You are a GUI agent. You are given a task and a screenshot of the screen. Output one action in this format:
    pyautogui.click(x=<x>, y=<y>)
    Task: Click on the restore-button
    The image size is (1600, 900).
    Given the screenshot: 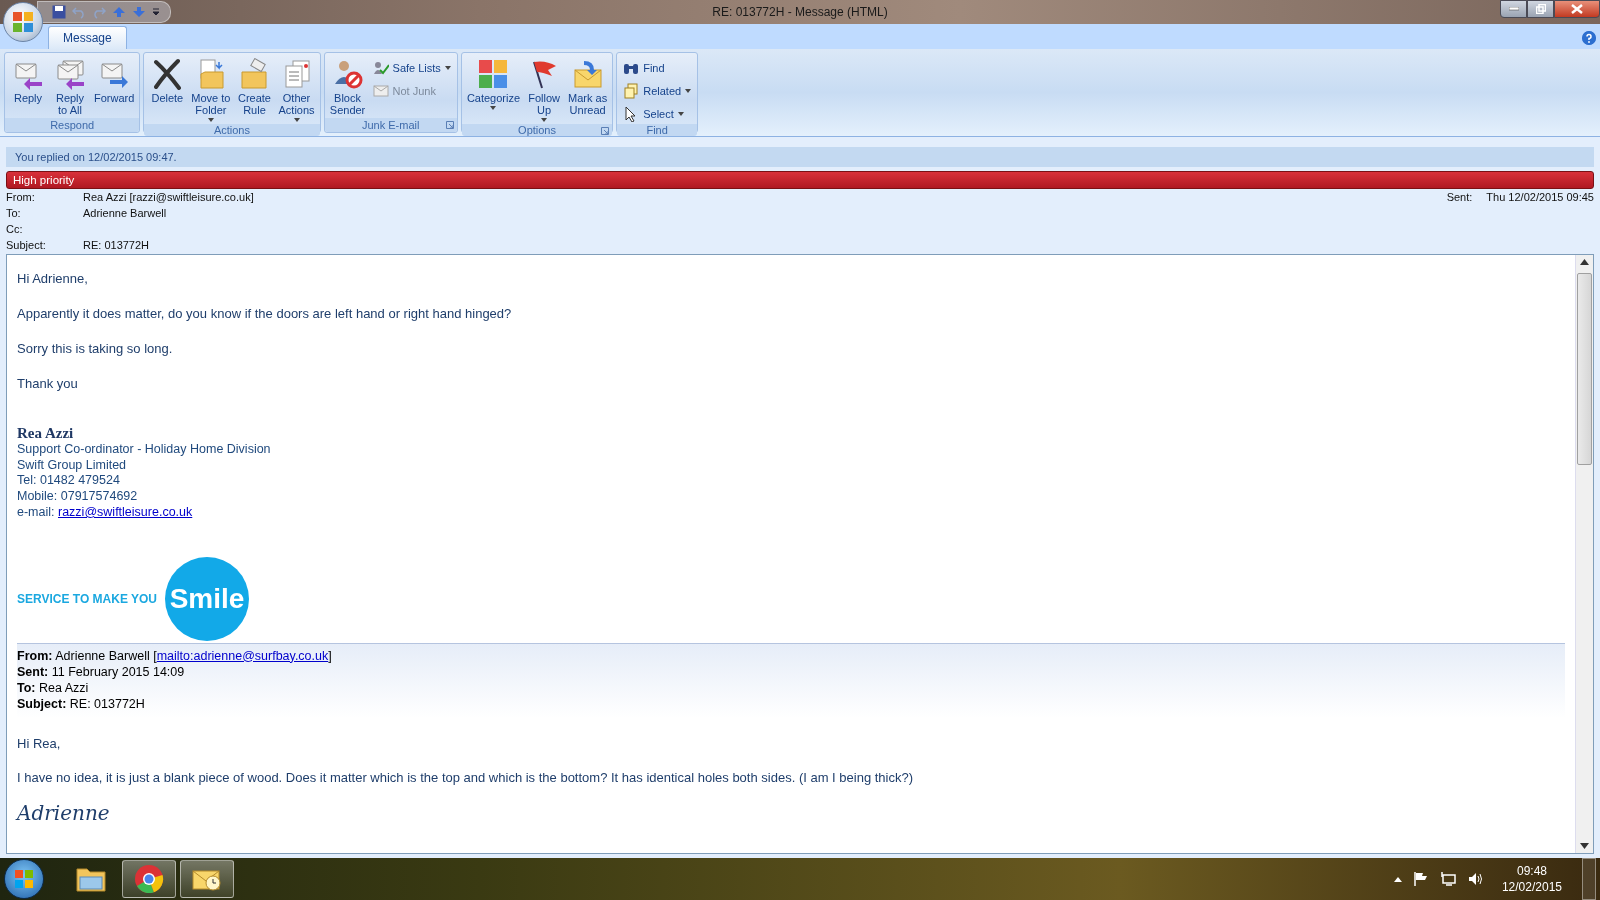 What is the action you would take?
    pyautogui.click(x=1540, y=9)
    